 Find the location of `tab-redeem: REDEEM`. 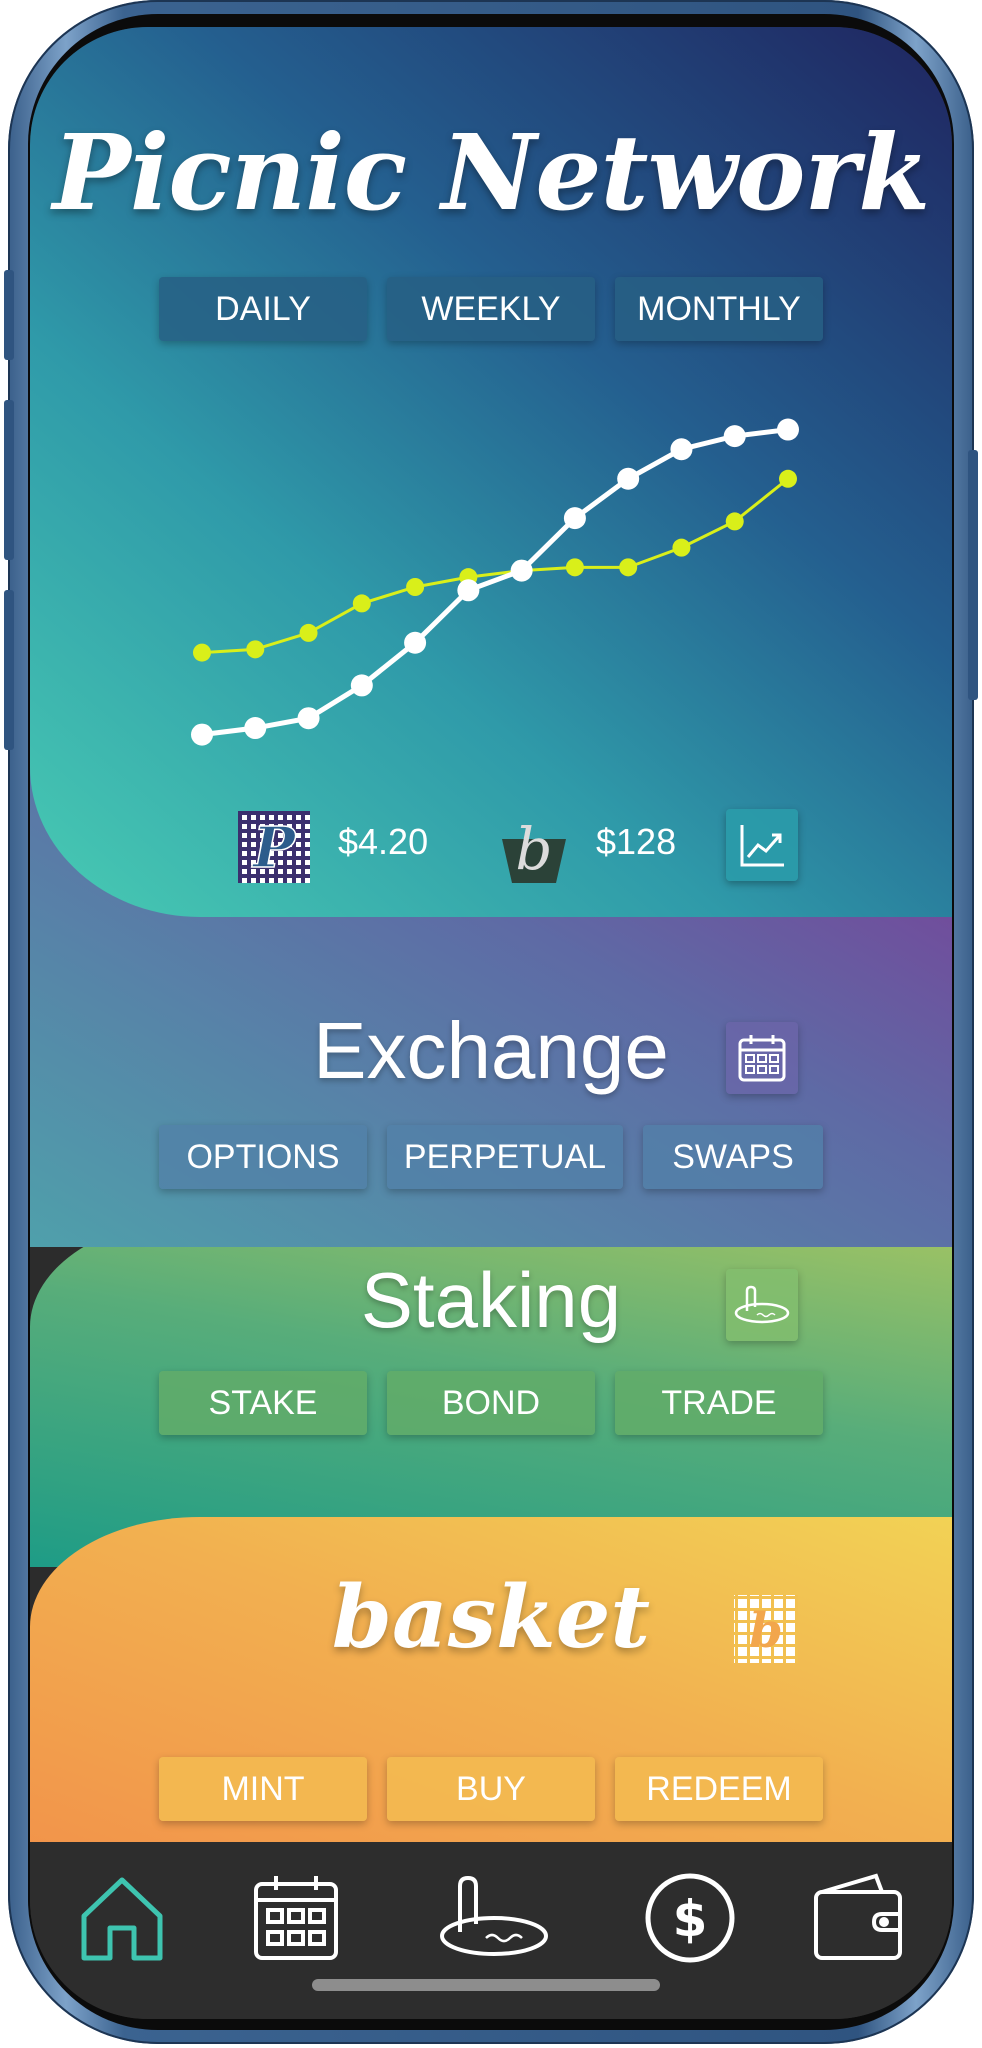

tab-redeem: REDEEM is located at coordinates (719, 1789).